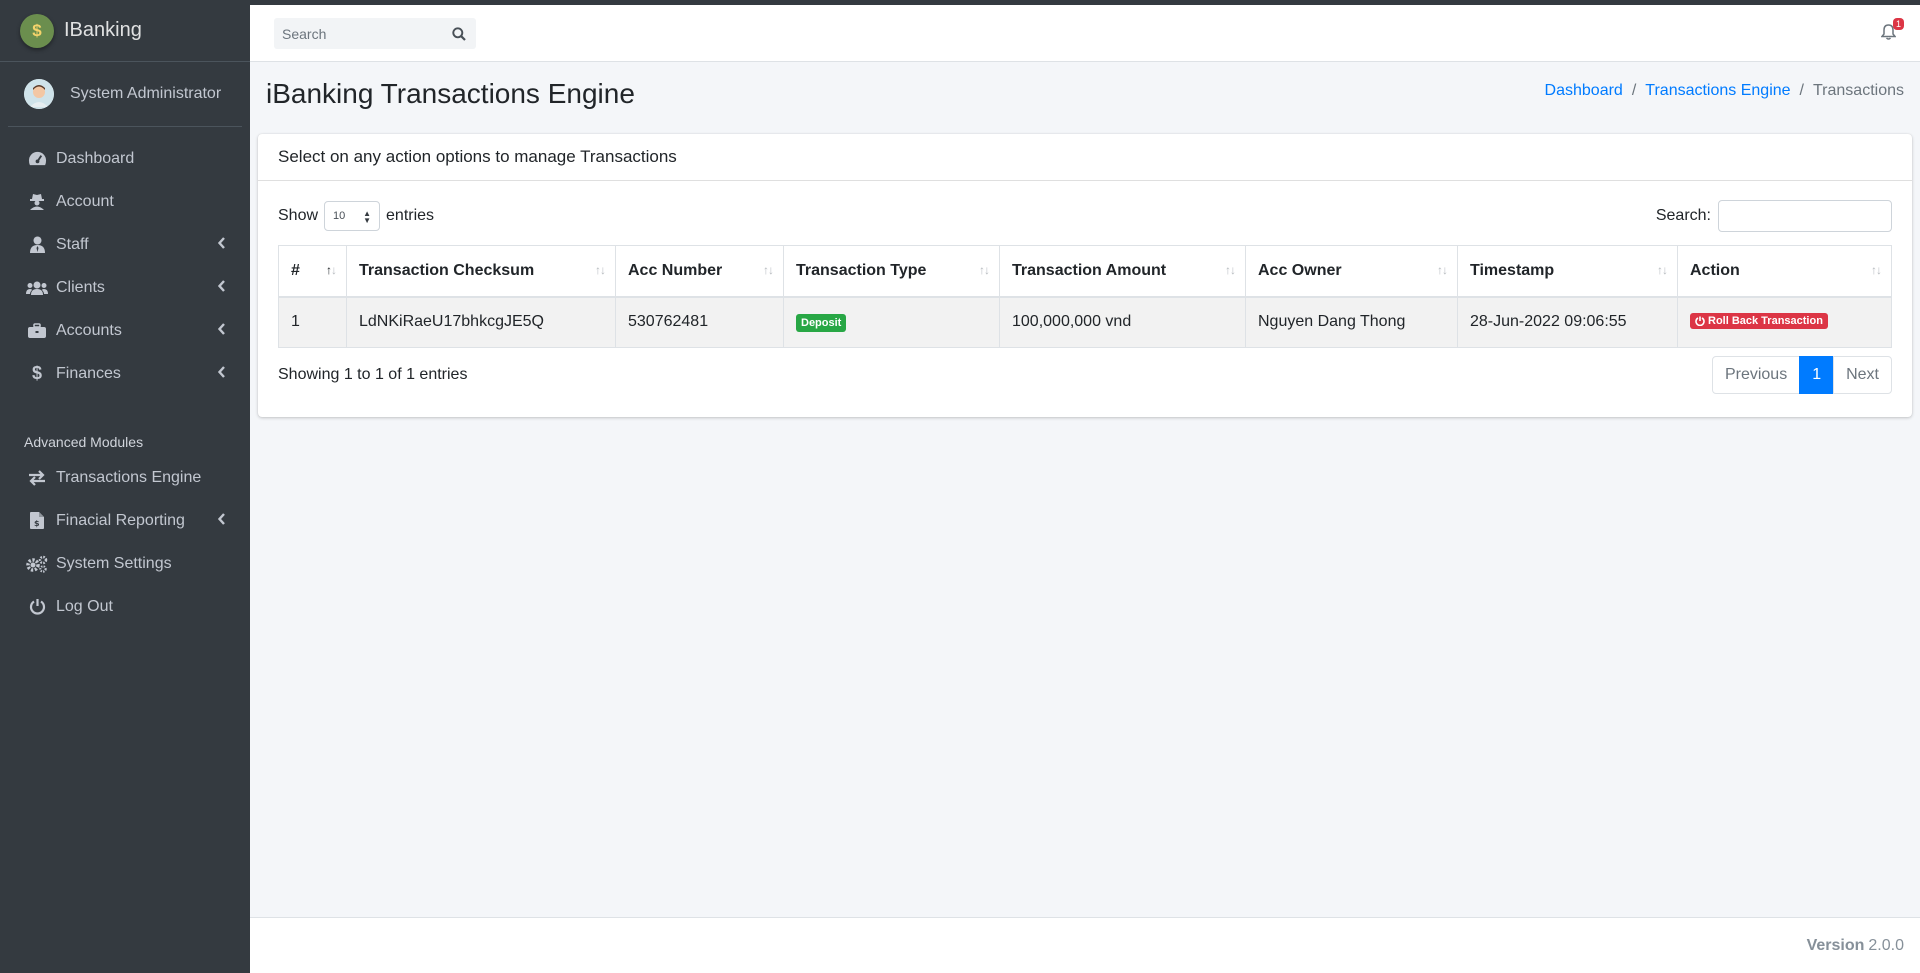 Image resolution: width=1920 pixels, height=973 pixels. Describe the element at coordinates (1898, 24) in the screenshot. I see `notification-badge: 1` at that location.